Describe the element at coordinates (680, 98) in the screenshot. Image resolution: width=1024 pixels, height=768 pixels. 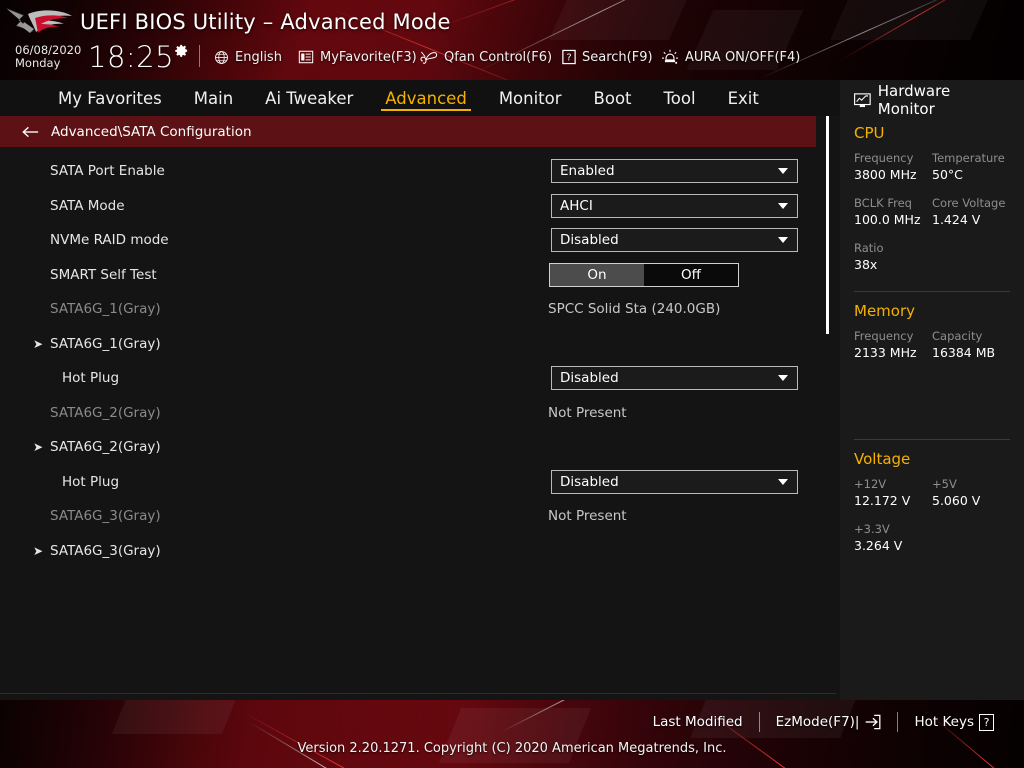
I see `tab-tool: Tool` at that location.